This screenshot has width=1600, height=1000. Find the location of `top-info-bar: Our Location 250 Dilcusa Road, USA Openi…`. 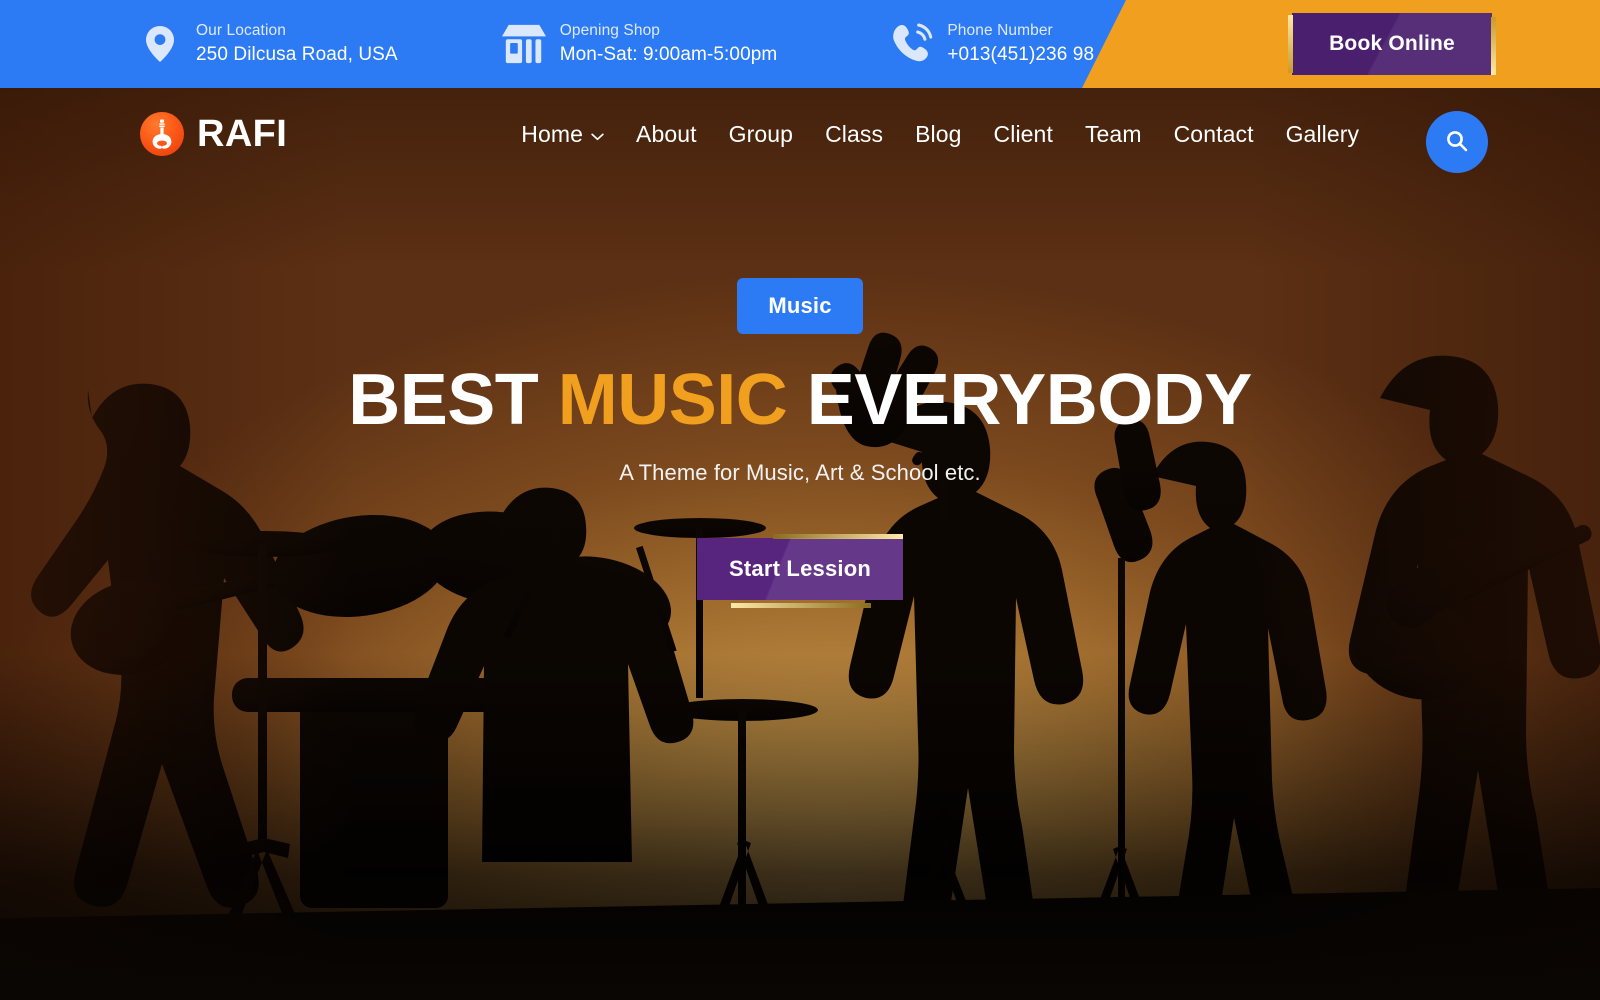

top-info-bar: Our Location 250 Dilcusa Road, USA Openi… is located at coordinates (800, 44).